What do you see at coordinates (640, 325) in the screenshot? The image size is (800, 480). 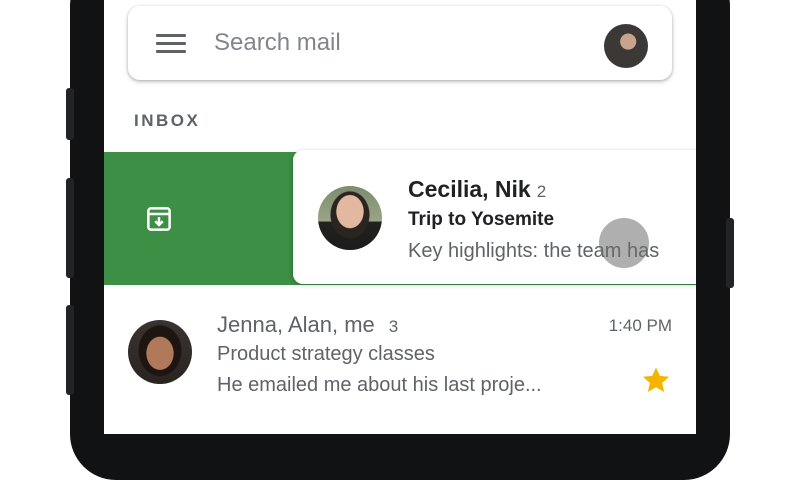 I see `email-time: 1:40 PM` at bounding box center [640, 325].